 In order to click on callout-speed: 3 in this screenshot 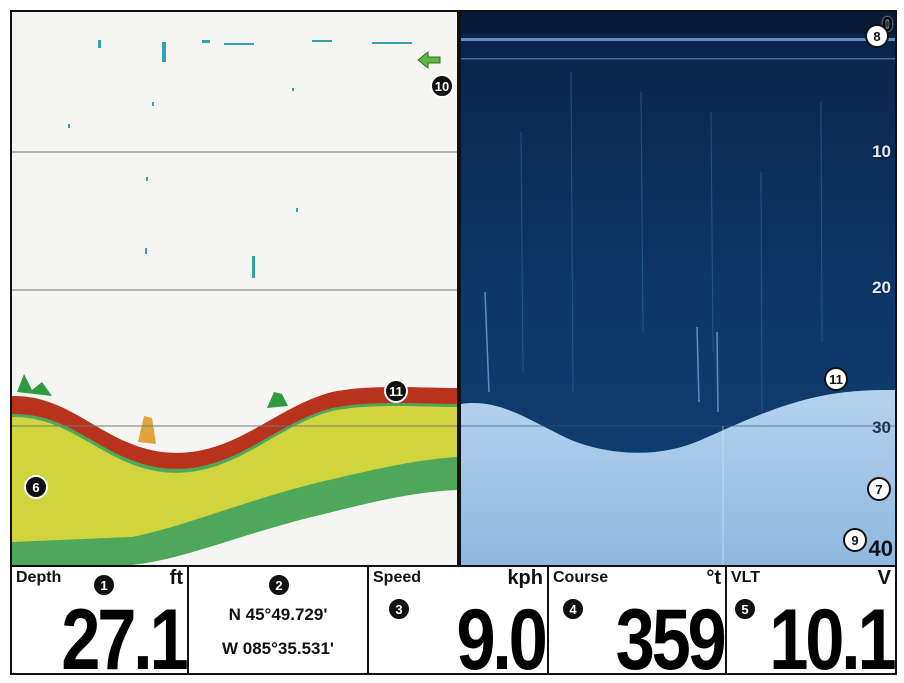, I will do `click(399, 609)`.